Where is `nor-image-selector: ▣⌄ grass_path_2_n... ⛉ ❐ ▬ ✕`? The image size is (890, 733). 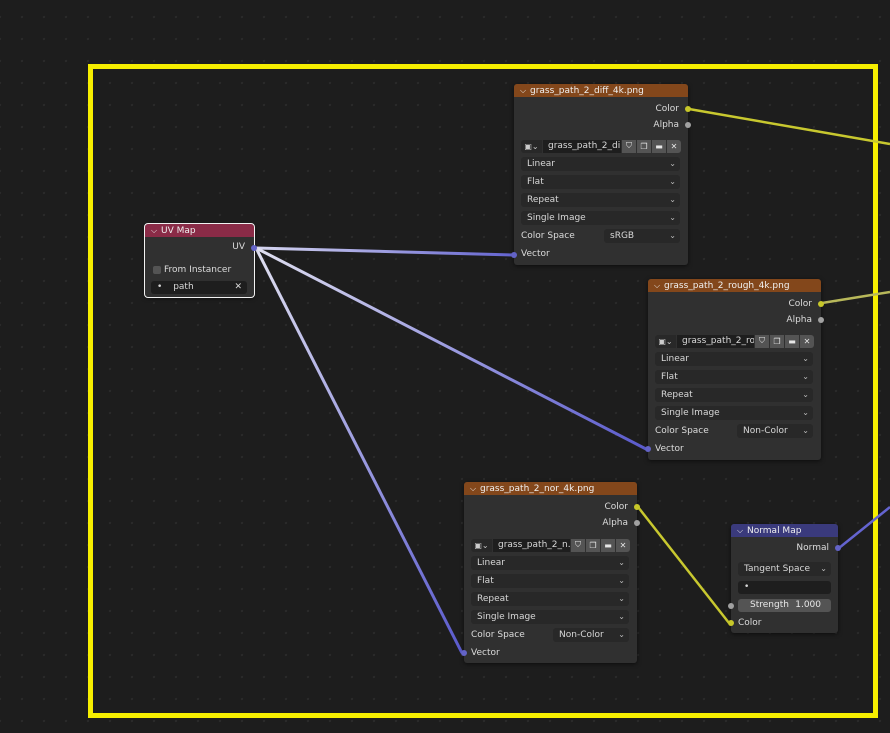 nor-image-selector: ▣⌄ grass_path_2_n... ⛉ ❐ ▬ ✕ is located at coordinates (550, 545).